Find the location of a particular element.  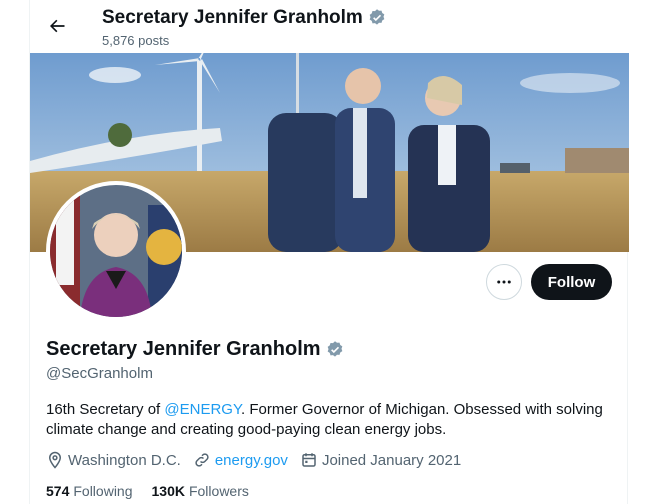

location-icon is located at coordinates (55, 460).